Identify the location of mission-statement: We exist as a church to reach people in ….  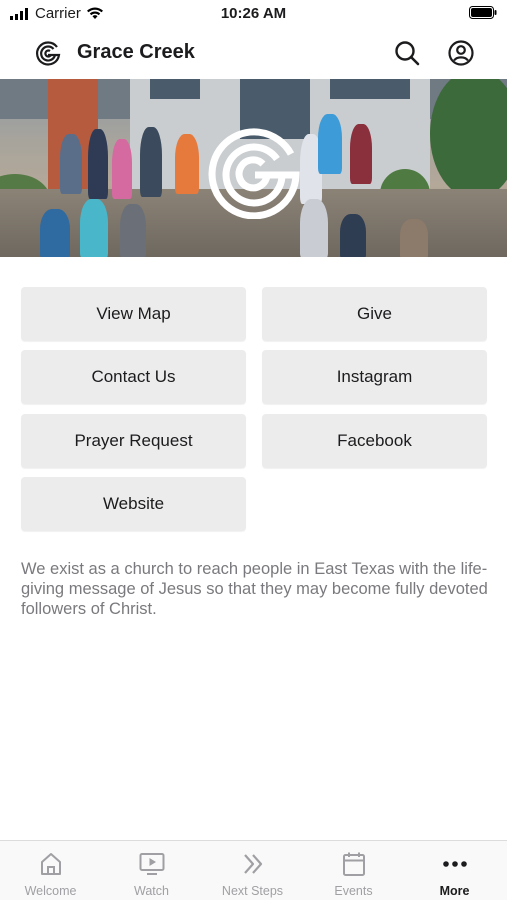
(254, 589).